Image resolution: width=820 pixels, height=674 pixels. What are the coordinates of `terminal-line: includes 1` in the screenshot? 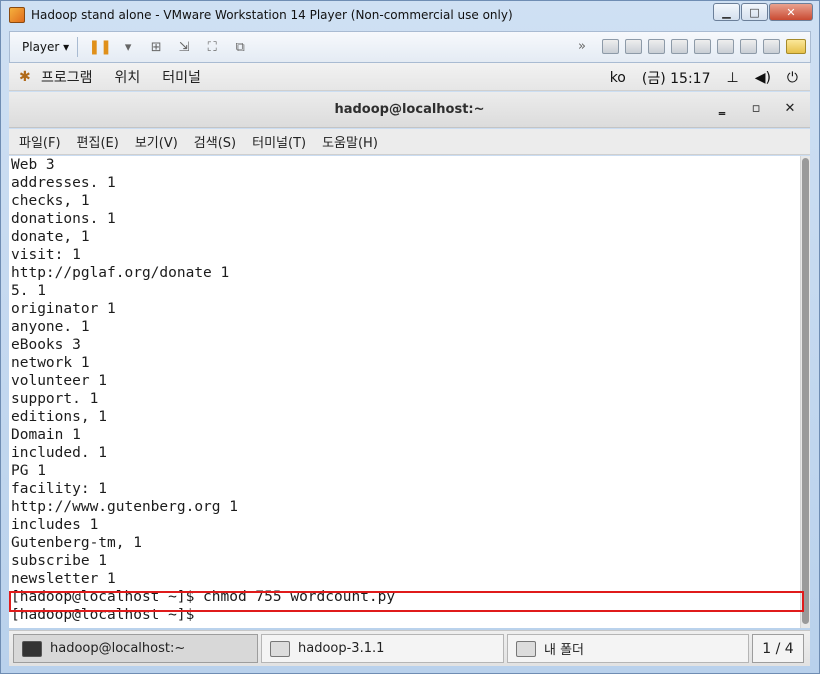 It's located at (55, 525).